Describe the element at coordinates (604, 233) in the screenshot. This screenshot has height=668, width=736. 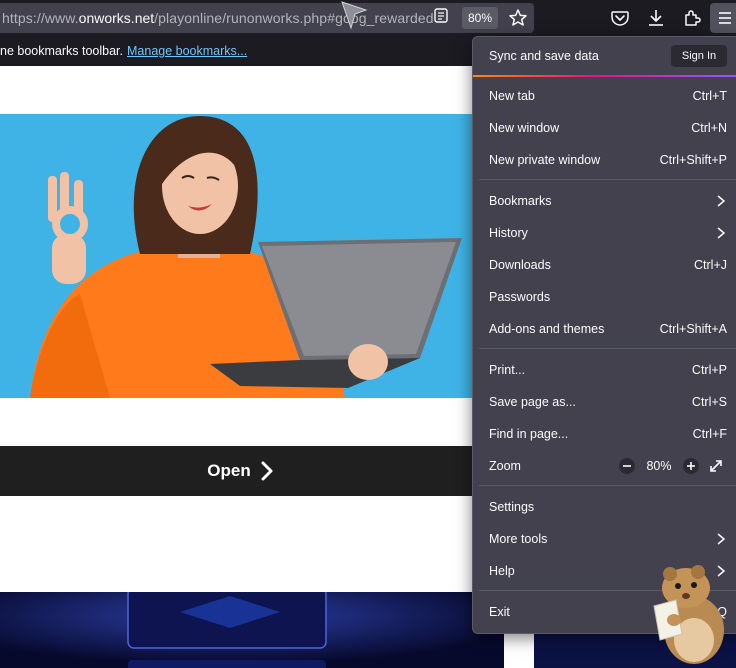
I see `menu-item-history: History` at that location.